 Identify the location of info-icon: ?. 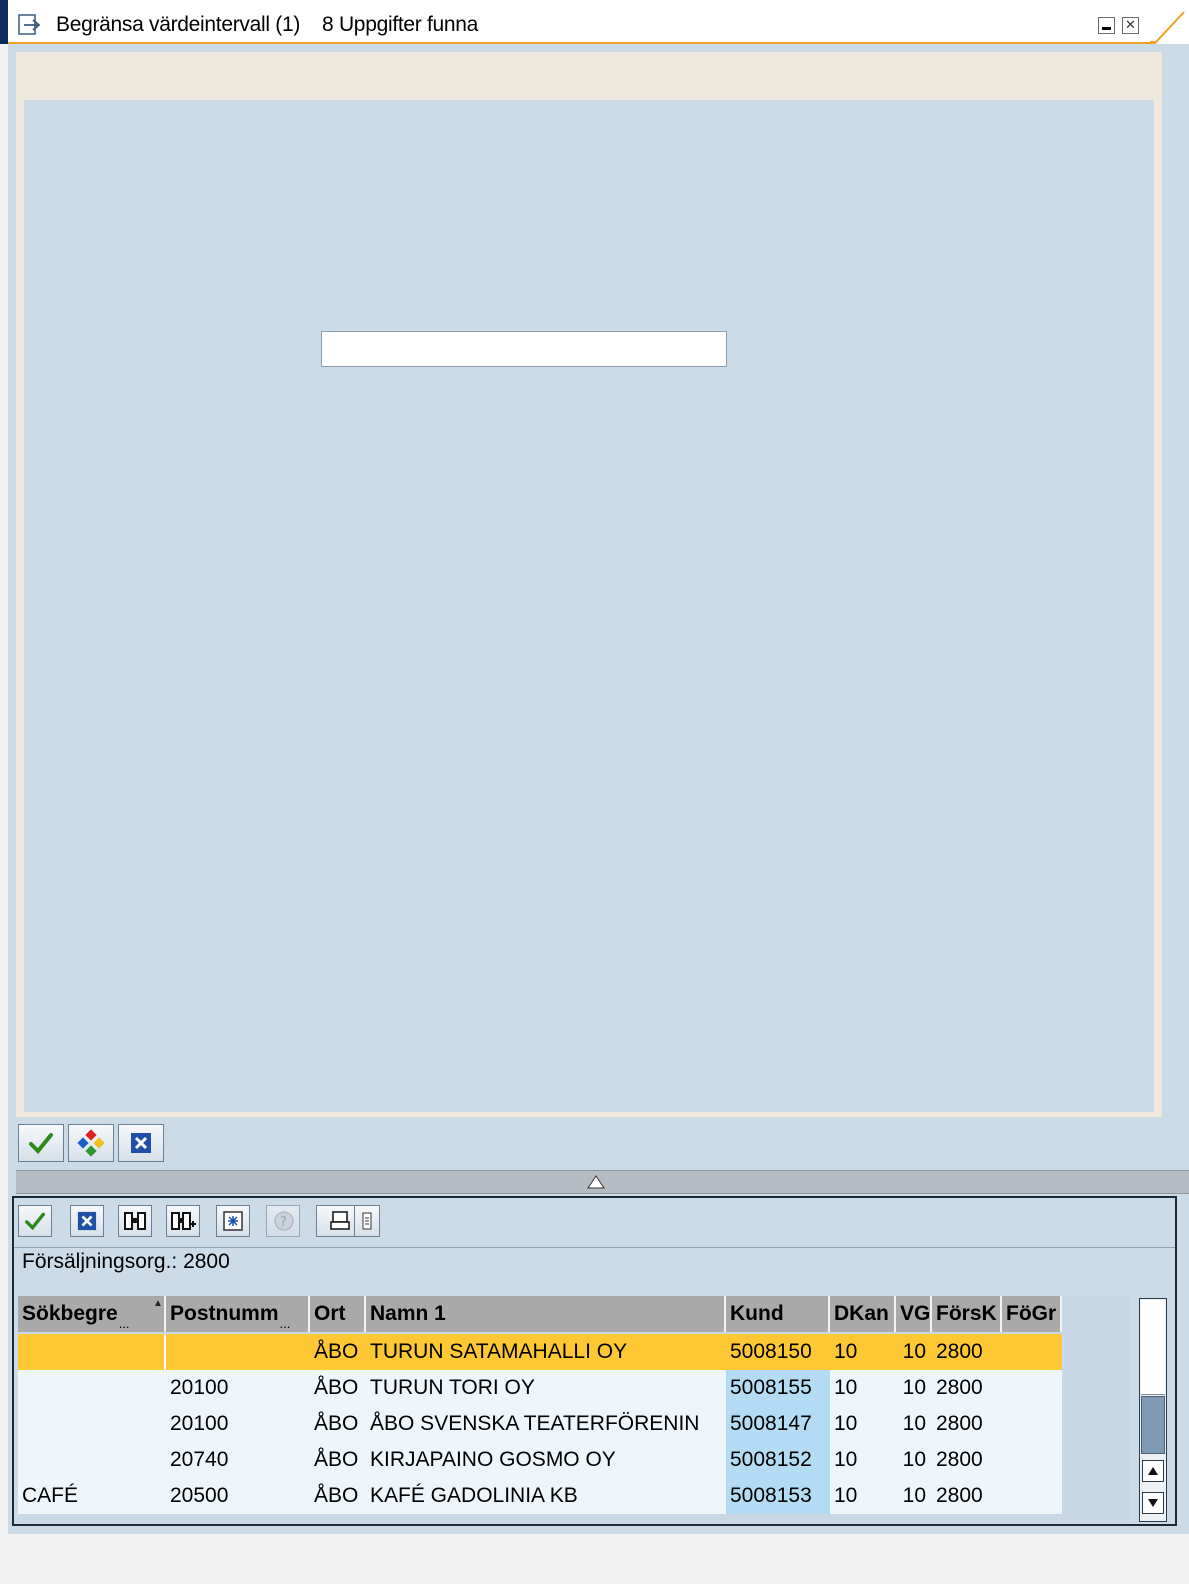
(284, 1221).